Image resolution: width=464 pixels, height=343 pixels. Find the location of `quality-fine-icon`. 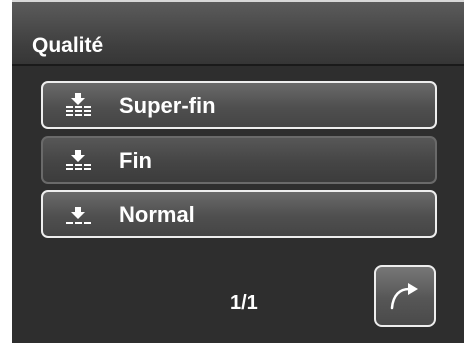

quality-fine-icon is located at coordinates (78, 160).